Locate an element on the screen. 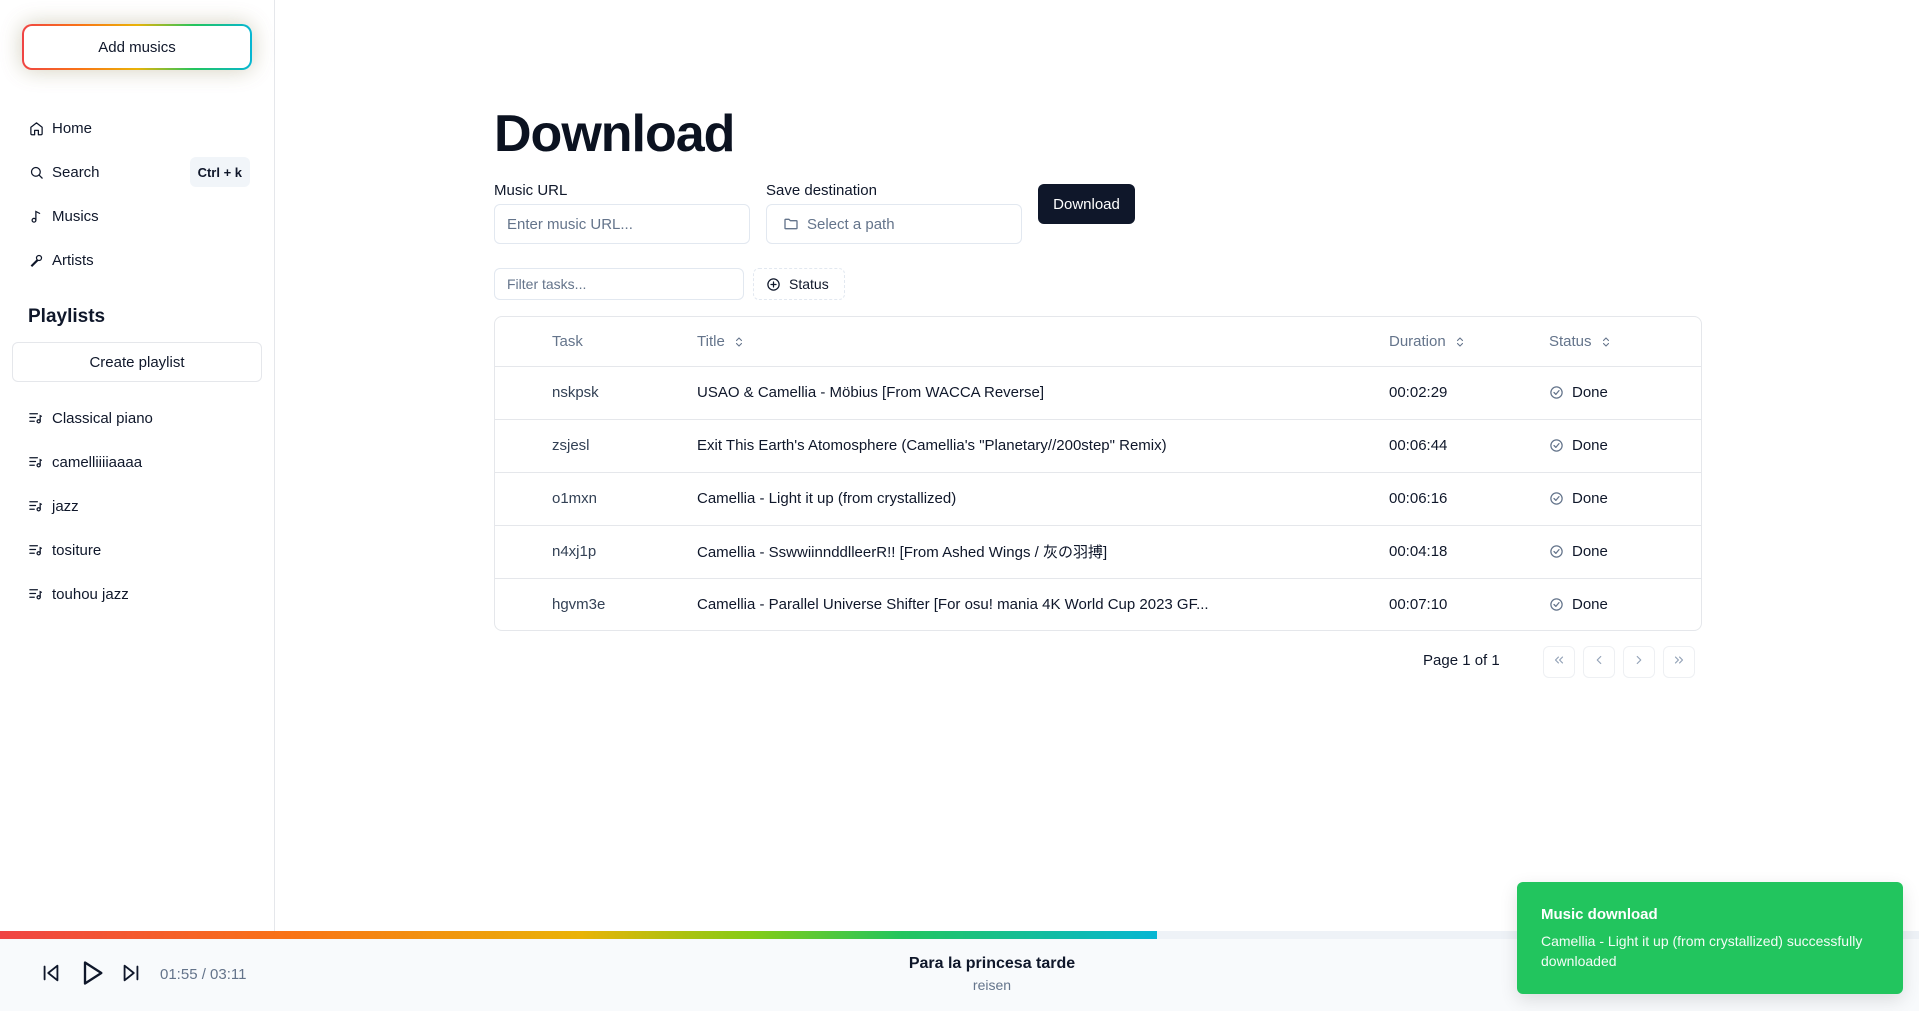  task-id-cell: n4xj1p is located at coordinates (574, 551).